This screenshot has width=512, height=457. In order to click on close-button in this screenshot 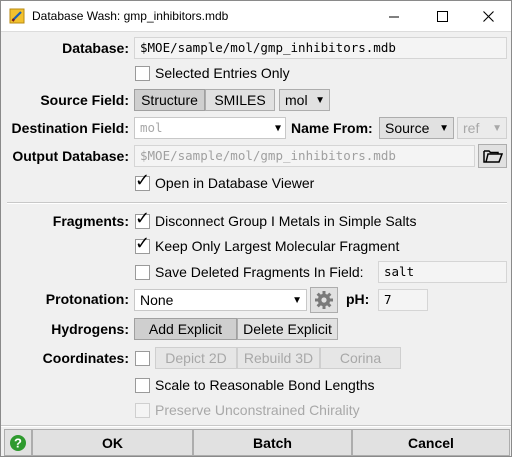, I will do `click(488, 16)`.